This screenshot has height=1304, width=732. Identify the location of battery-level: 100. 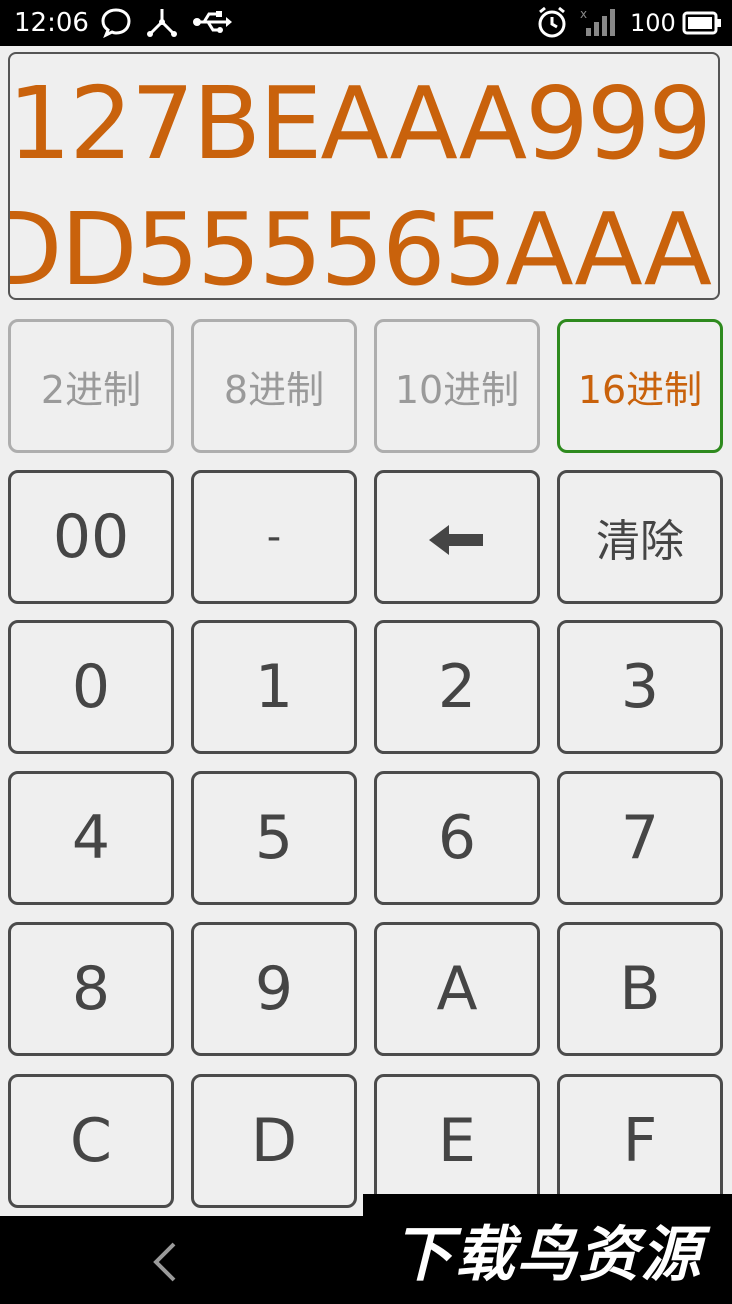
(653, 23).